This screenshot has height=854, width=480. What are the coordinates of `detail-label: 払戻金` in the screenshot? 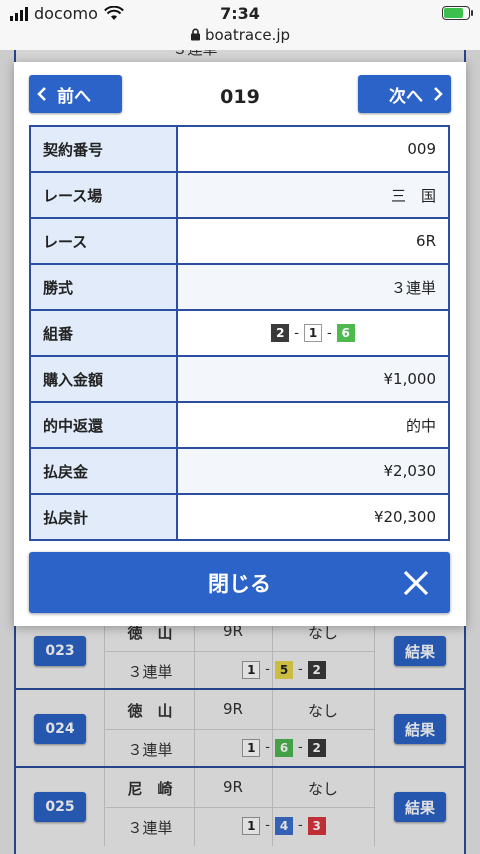 It's located at (103, 471).